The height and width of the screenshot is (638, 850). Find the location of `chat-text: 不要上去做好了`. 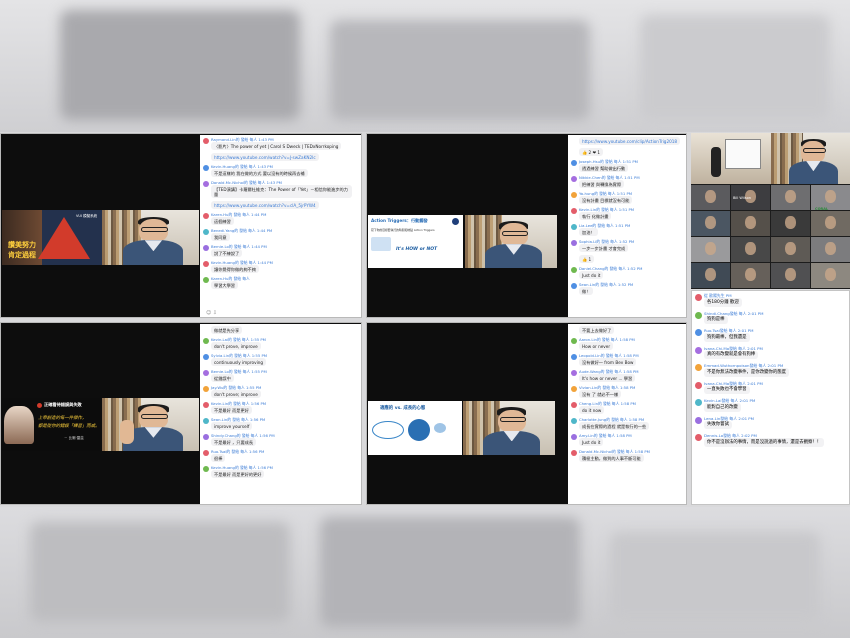

chat-text: 不要上去做好了 is located at coordinates (597, 330).